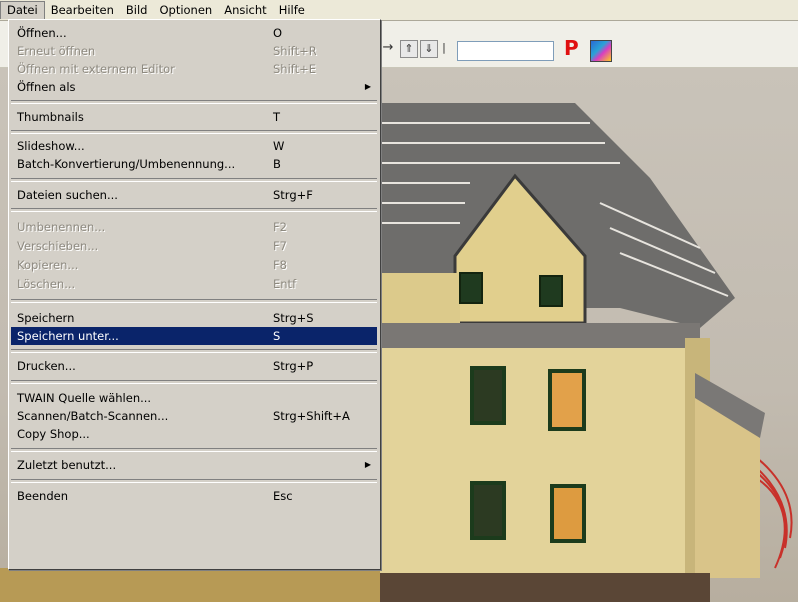  What do you see at coordinates (194, 265) in the screenshot?
I see `menu-item-kopieren: Kopieren... F8` at bounding box center [194, 265].